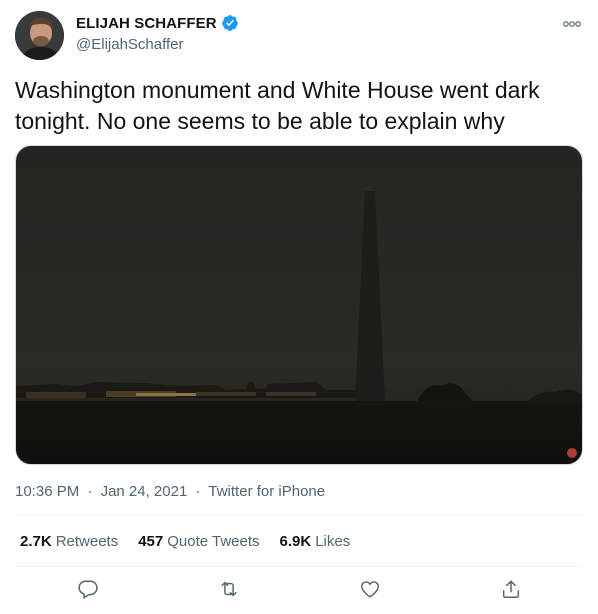 This screenshot has width=598, height=614. What do you see at coordinates (88, 589) in the screenshot?
I see `reply-icon` at bounding box center [88, 589].